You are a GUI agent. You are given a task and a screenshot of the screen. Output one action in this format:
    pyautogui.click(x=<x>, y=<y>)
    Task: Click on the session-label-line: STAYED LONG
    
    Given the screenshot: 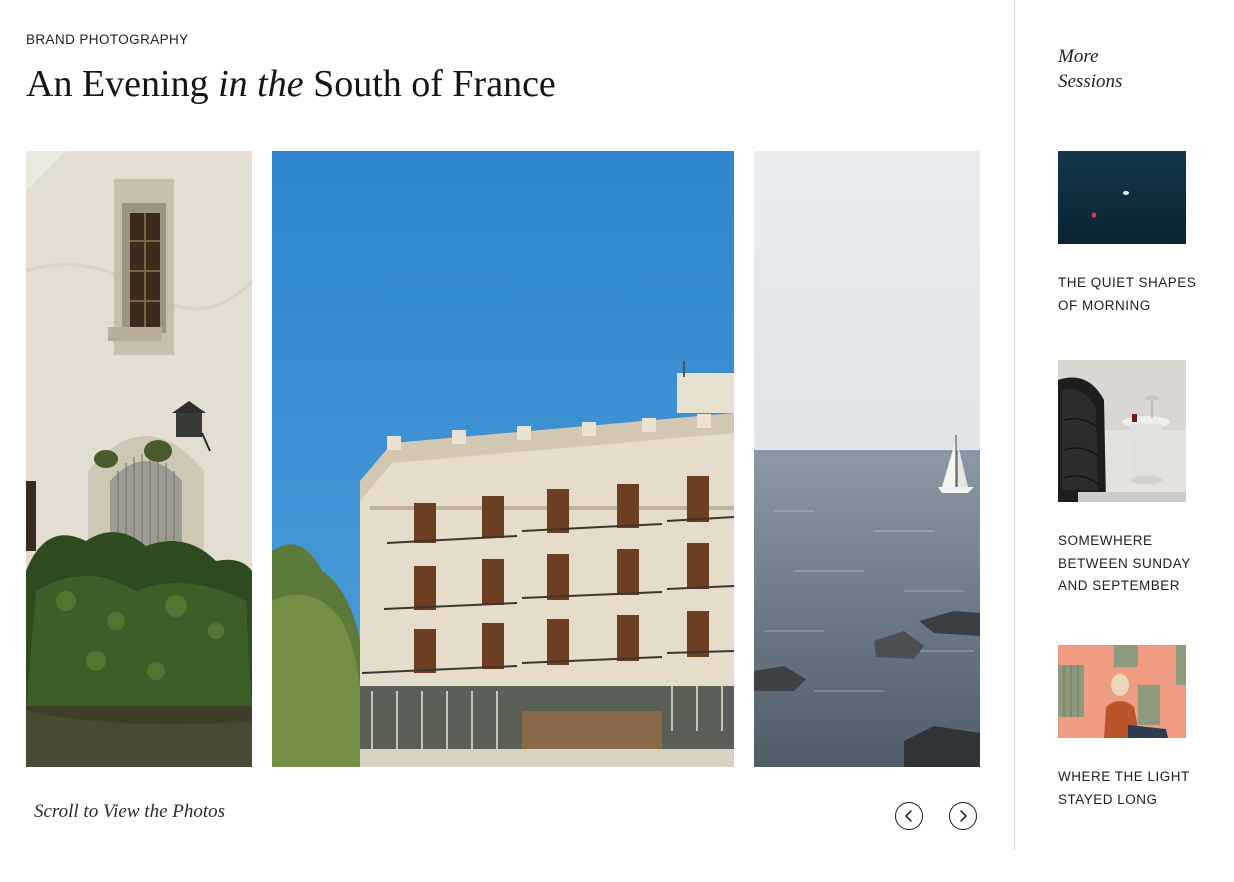 What is the action you would take?
    pyautogui.click(x=1108, y=799)
    